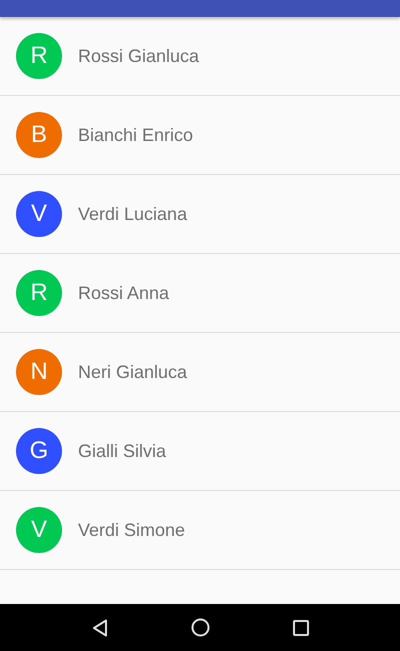 The height and width of the screenshot is (651, 400). I want to click on contact-name: Verdi Simone, so click(132, 530).